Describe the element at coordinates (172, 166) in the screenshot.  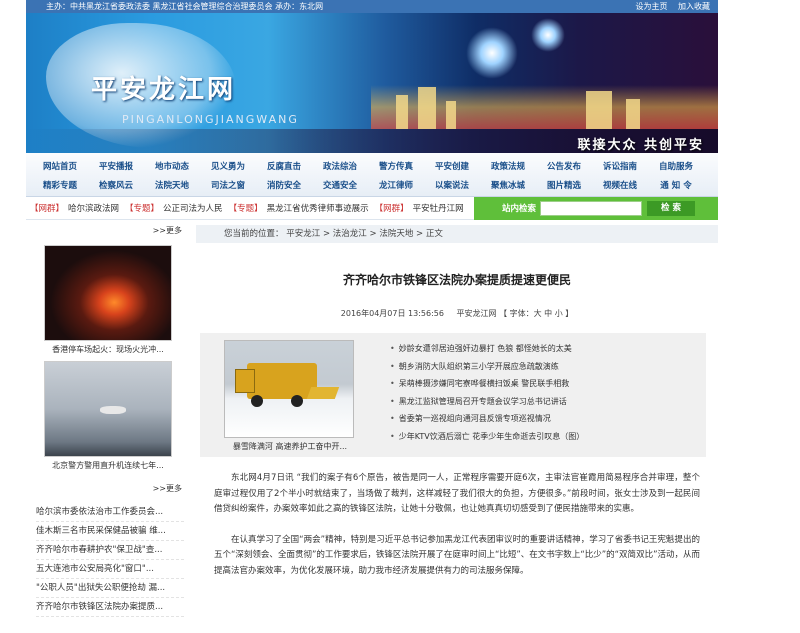
I see `nav-item: 地市动态` at that location.